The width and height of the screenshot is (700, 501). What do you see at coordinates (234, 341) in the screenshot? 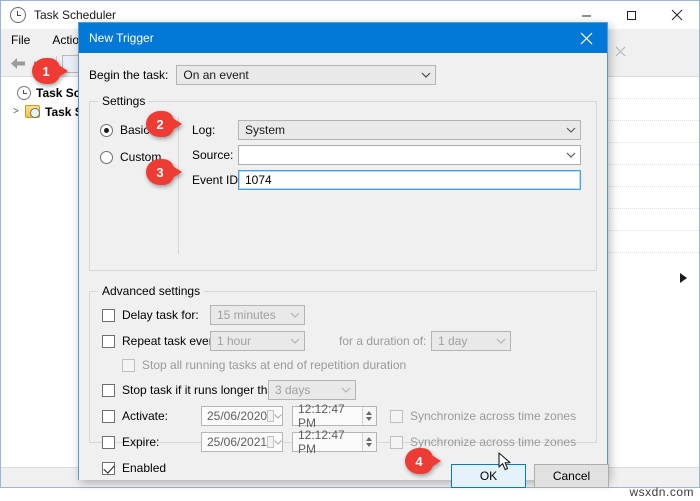
I see `repeat-task-value: 1 hour` at bounding box center [234, 341].